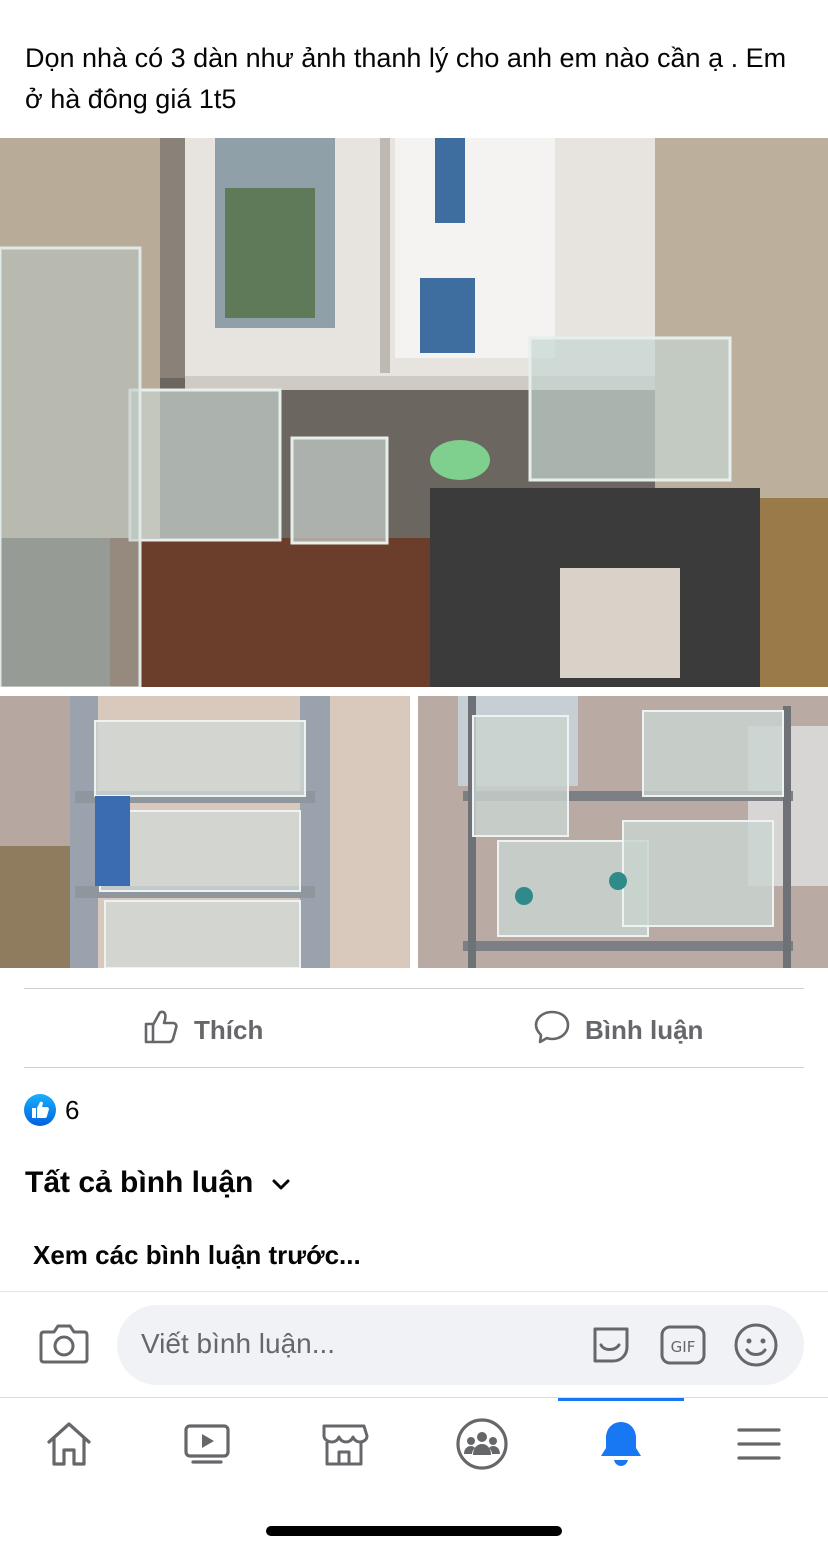 This screenshot has height=1553, width=828. I want to click on home-indicator, so click(414, 1531).